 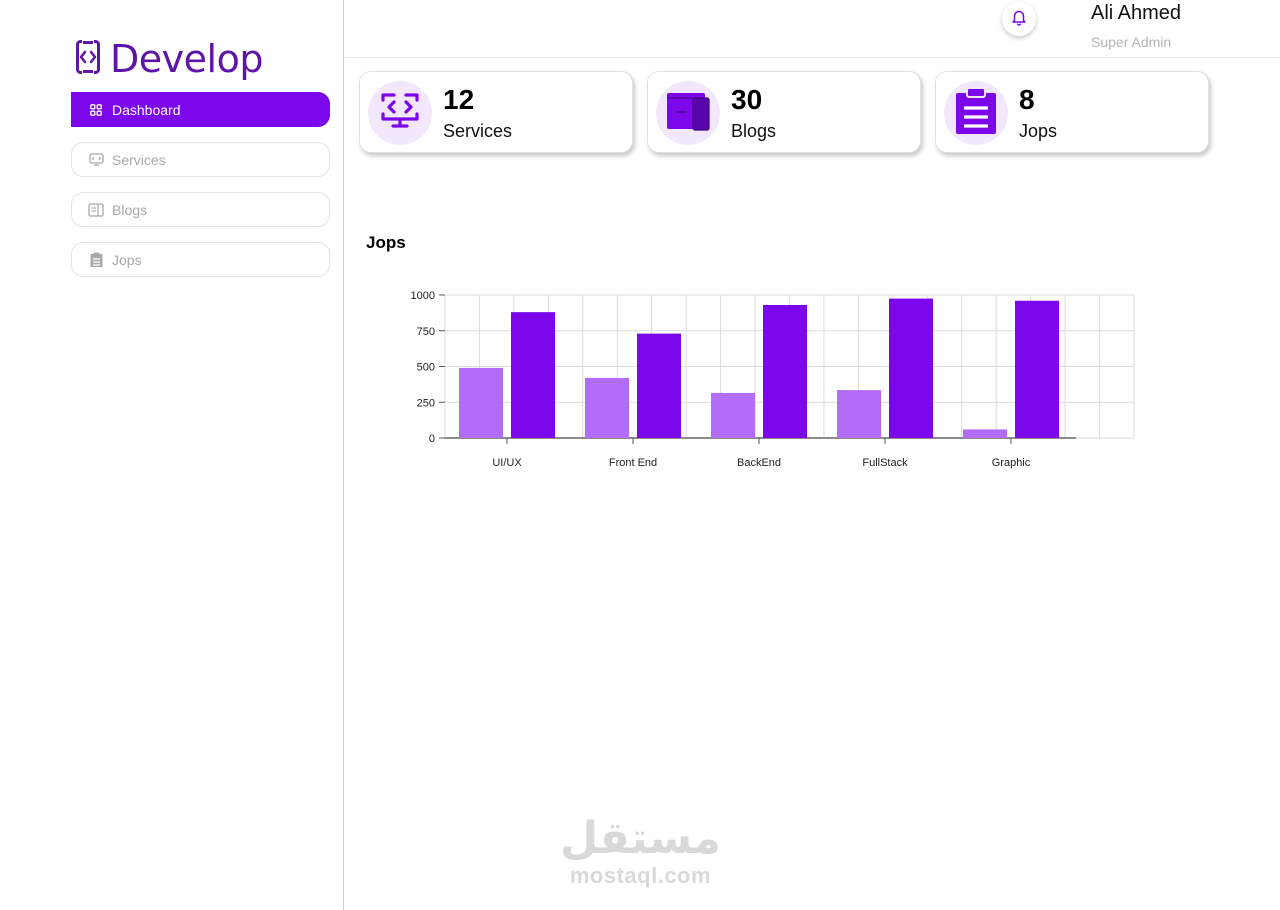 What do you see at coordinates (747, 99) in the screenshot?
I see `stat-value: 30` at bounding box center [747, 99].